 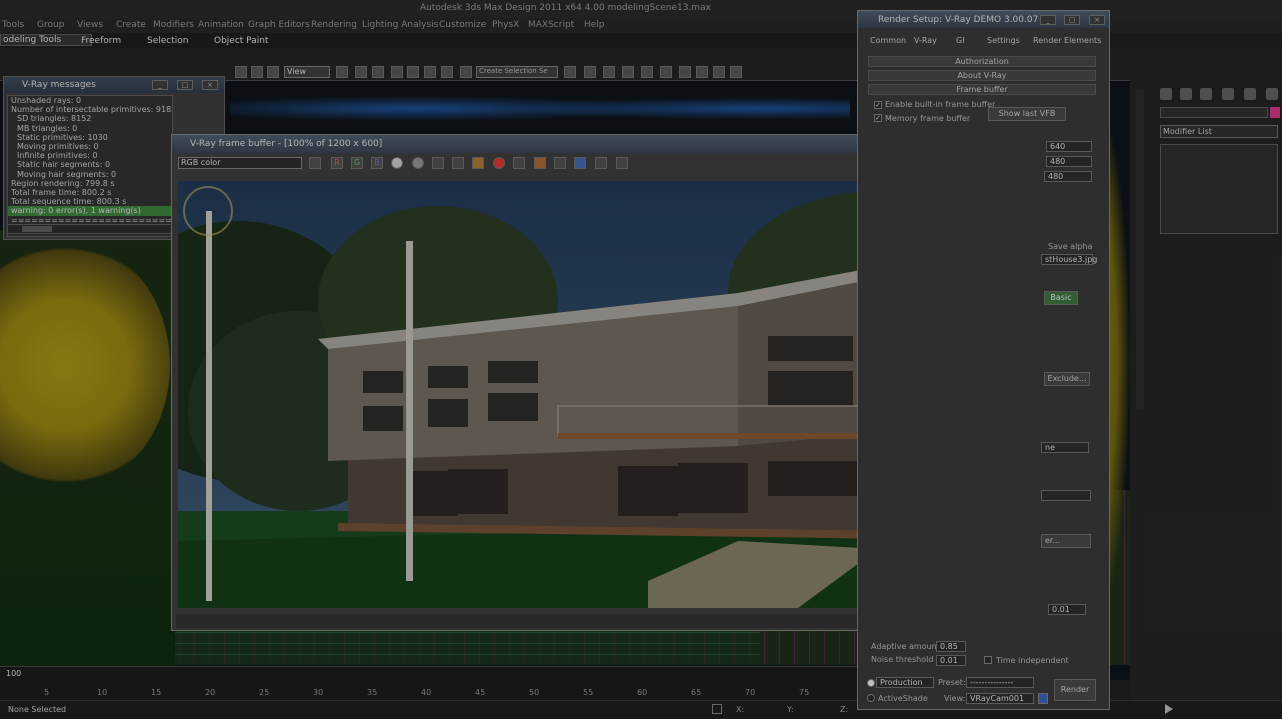 I want to click on lock-icon, so click(x=717, y=709).